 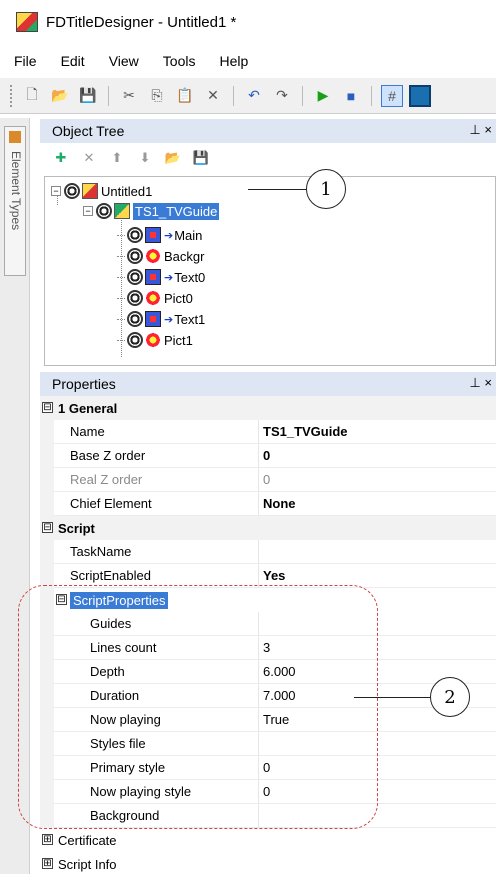 I want to click on property-value: None, so click(x=377, y=503).